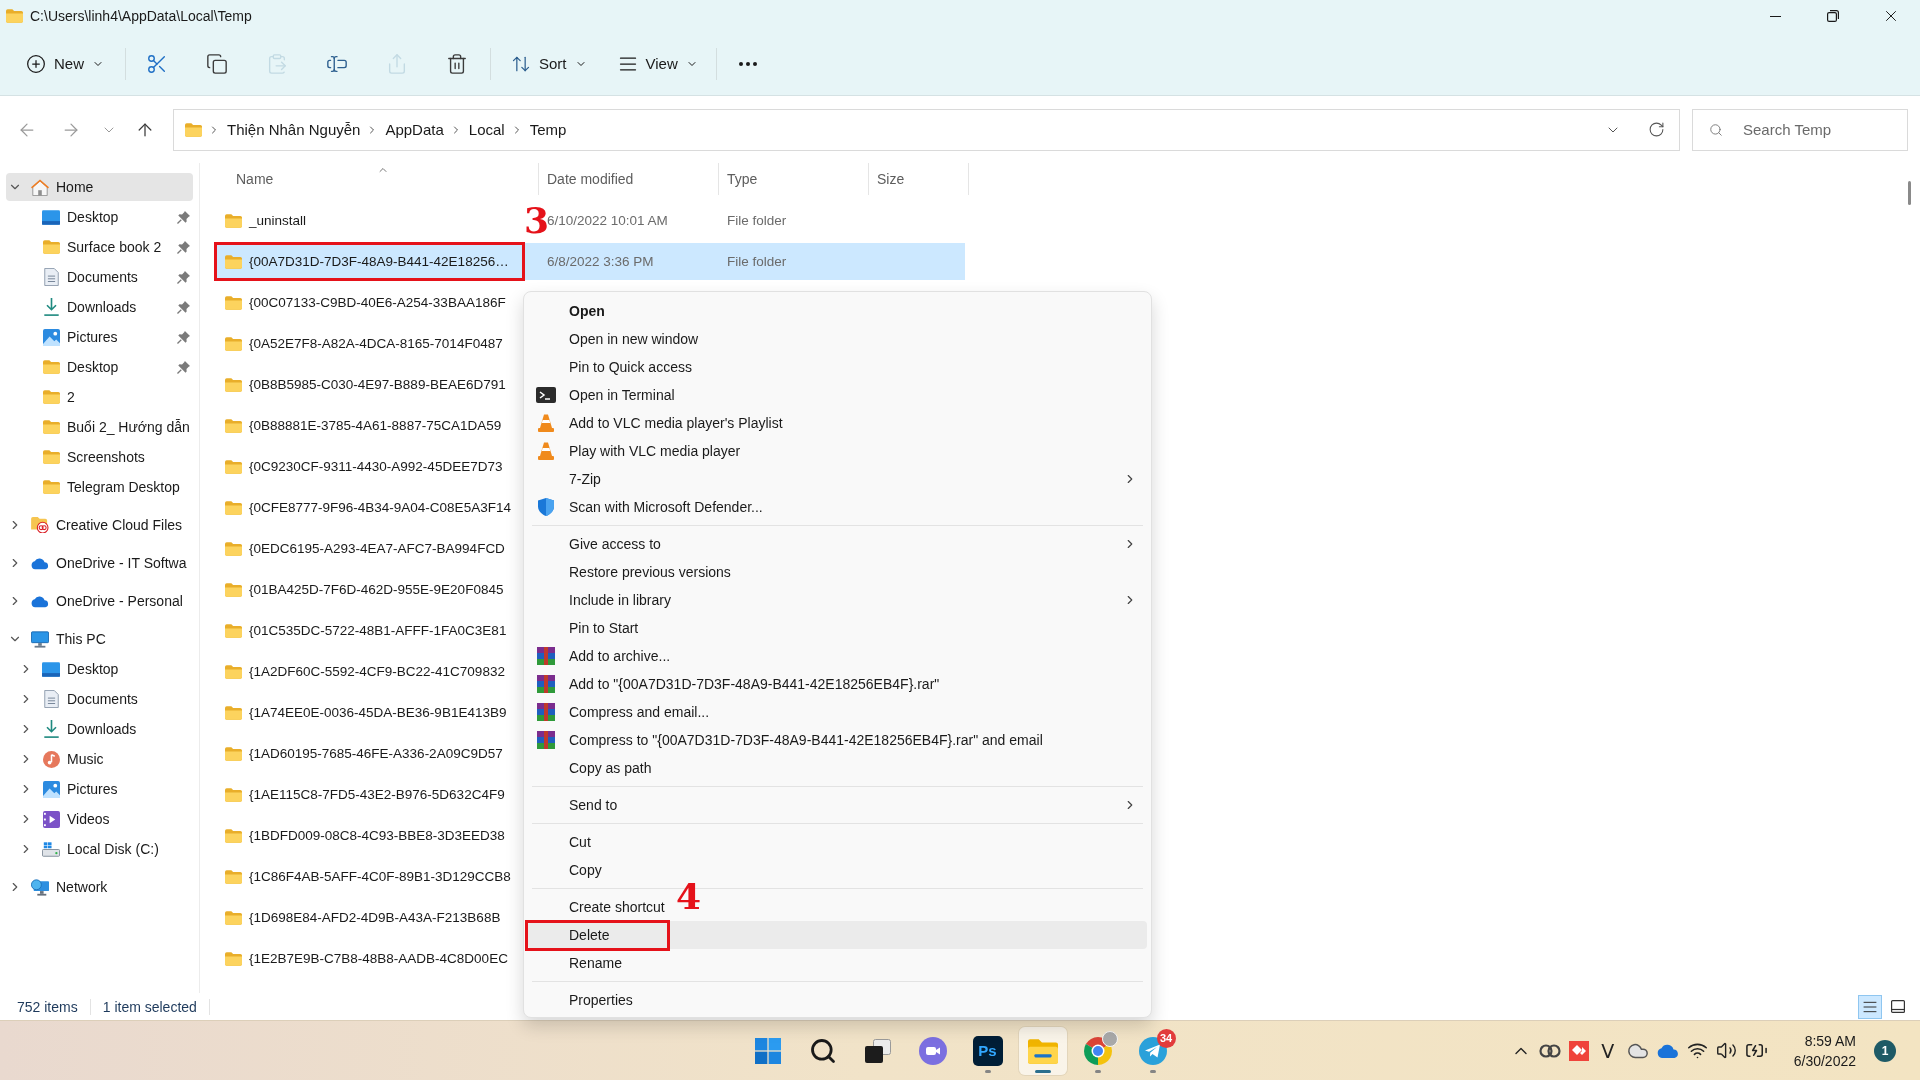  Describe the element at coordinates (99, 457) in the screenshot. I see `sidebar-item: Screenshots` at that location.